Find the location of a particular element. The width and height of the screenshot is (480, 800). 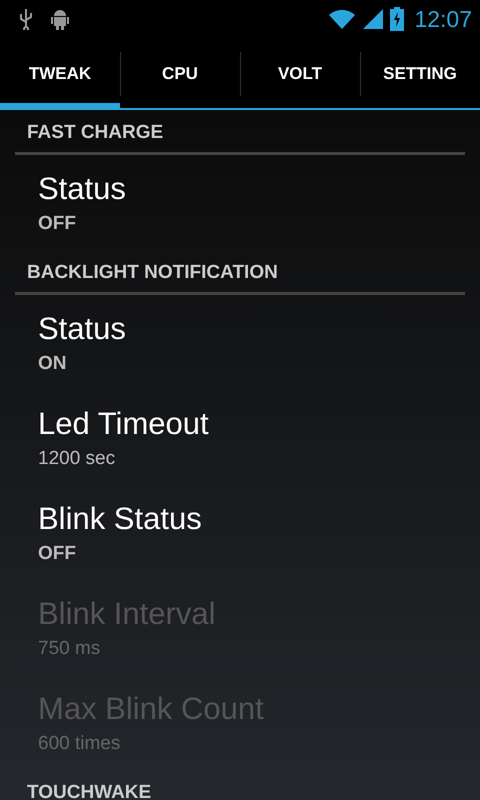

section-header: TOUCHWAKE is located at coordinates (240, 785).